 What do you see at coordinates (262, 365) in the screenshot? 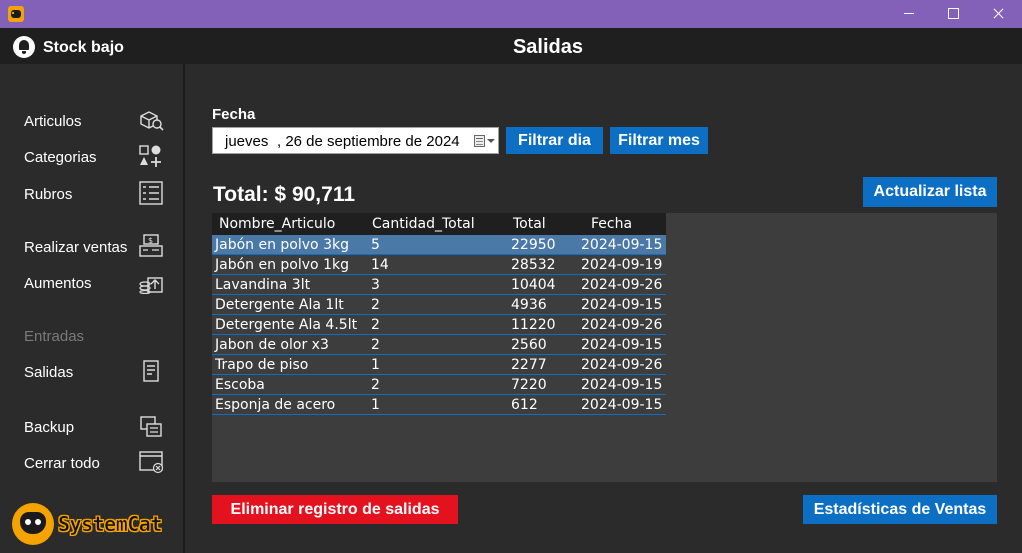
I see `table-cell: Trapo de piso` at bounding box center [262, 365].